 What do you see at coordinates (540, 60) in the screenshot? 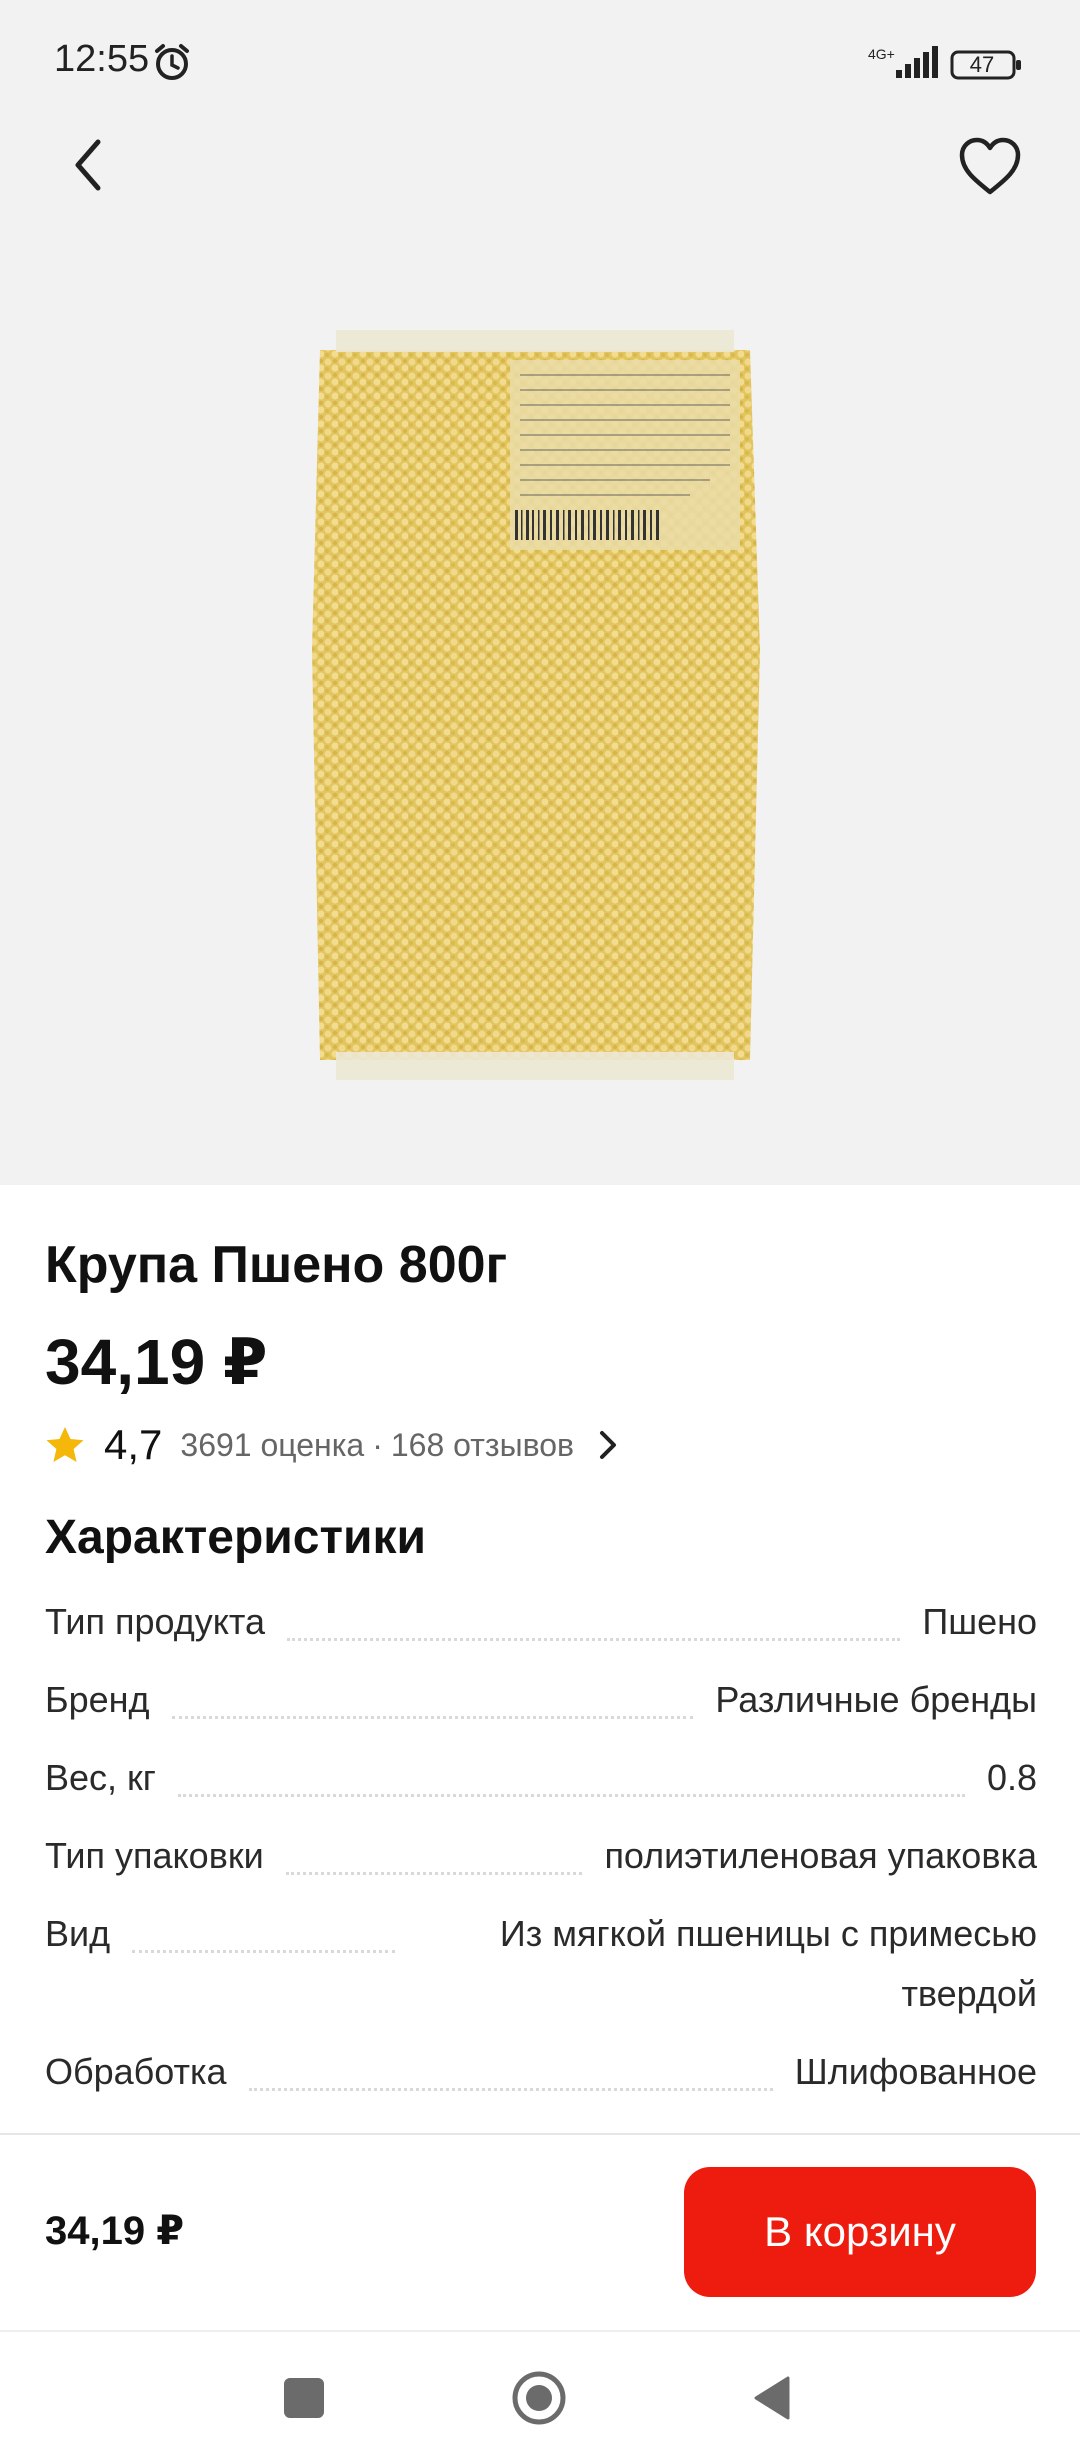
I see `status-bar: 12:55 4G+ 47` at bounding box center [540, 60].